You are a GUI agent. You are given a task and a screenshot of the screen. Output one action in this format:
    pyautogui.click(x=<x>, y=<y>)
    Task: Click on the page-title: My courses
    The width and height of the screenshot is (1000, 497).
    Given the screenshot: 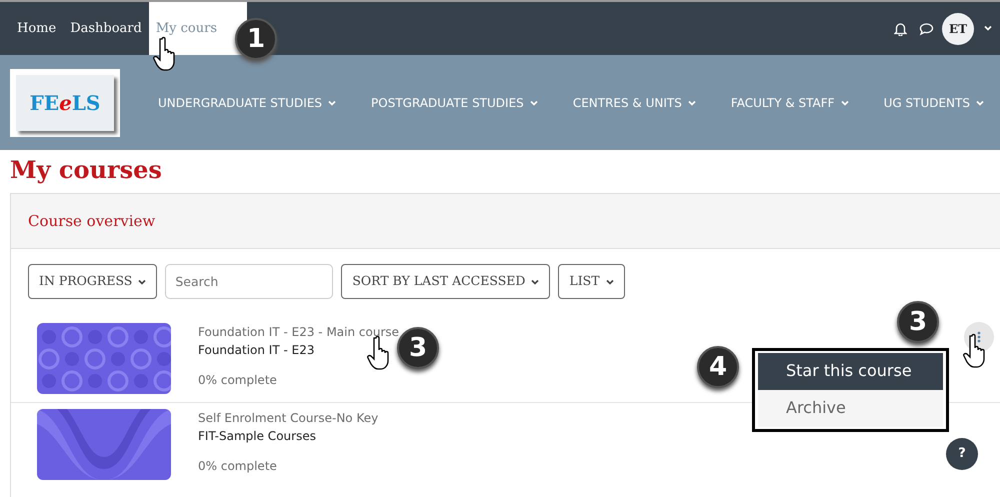 What is the action you would take?
    pyautogui.click(x=86, y=170)
    